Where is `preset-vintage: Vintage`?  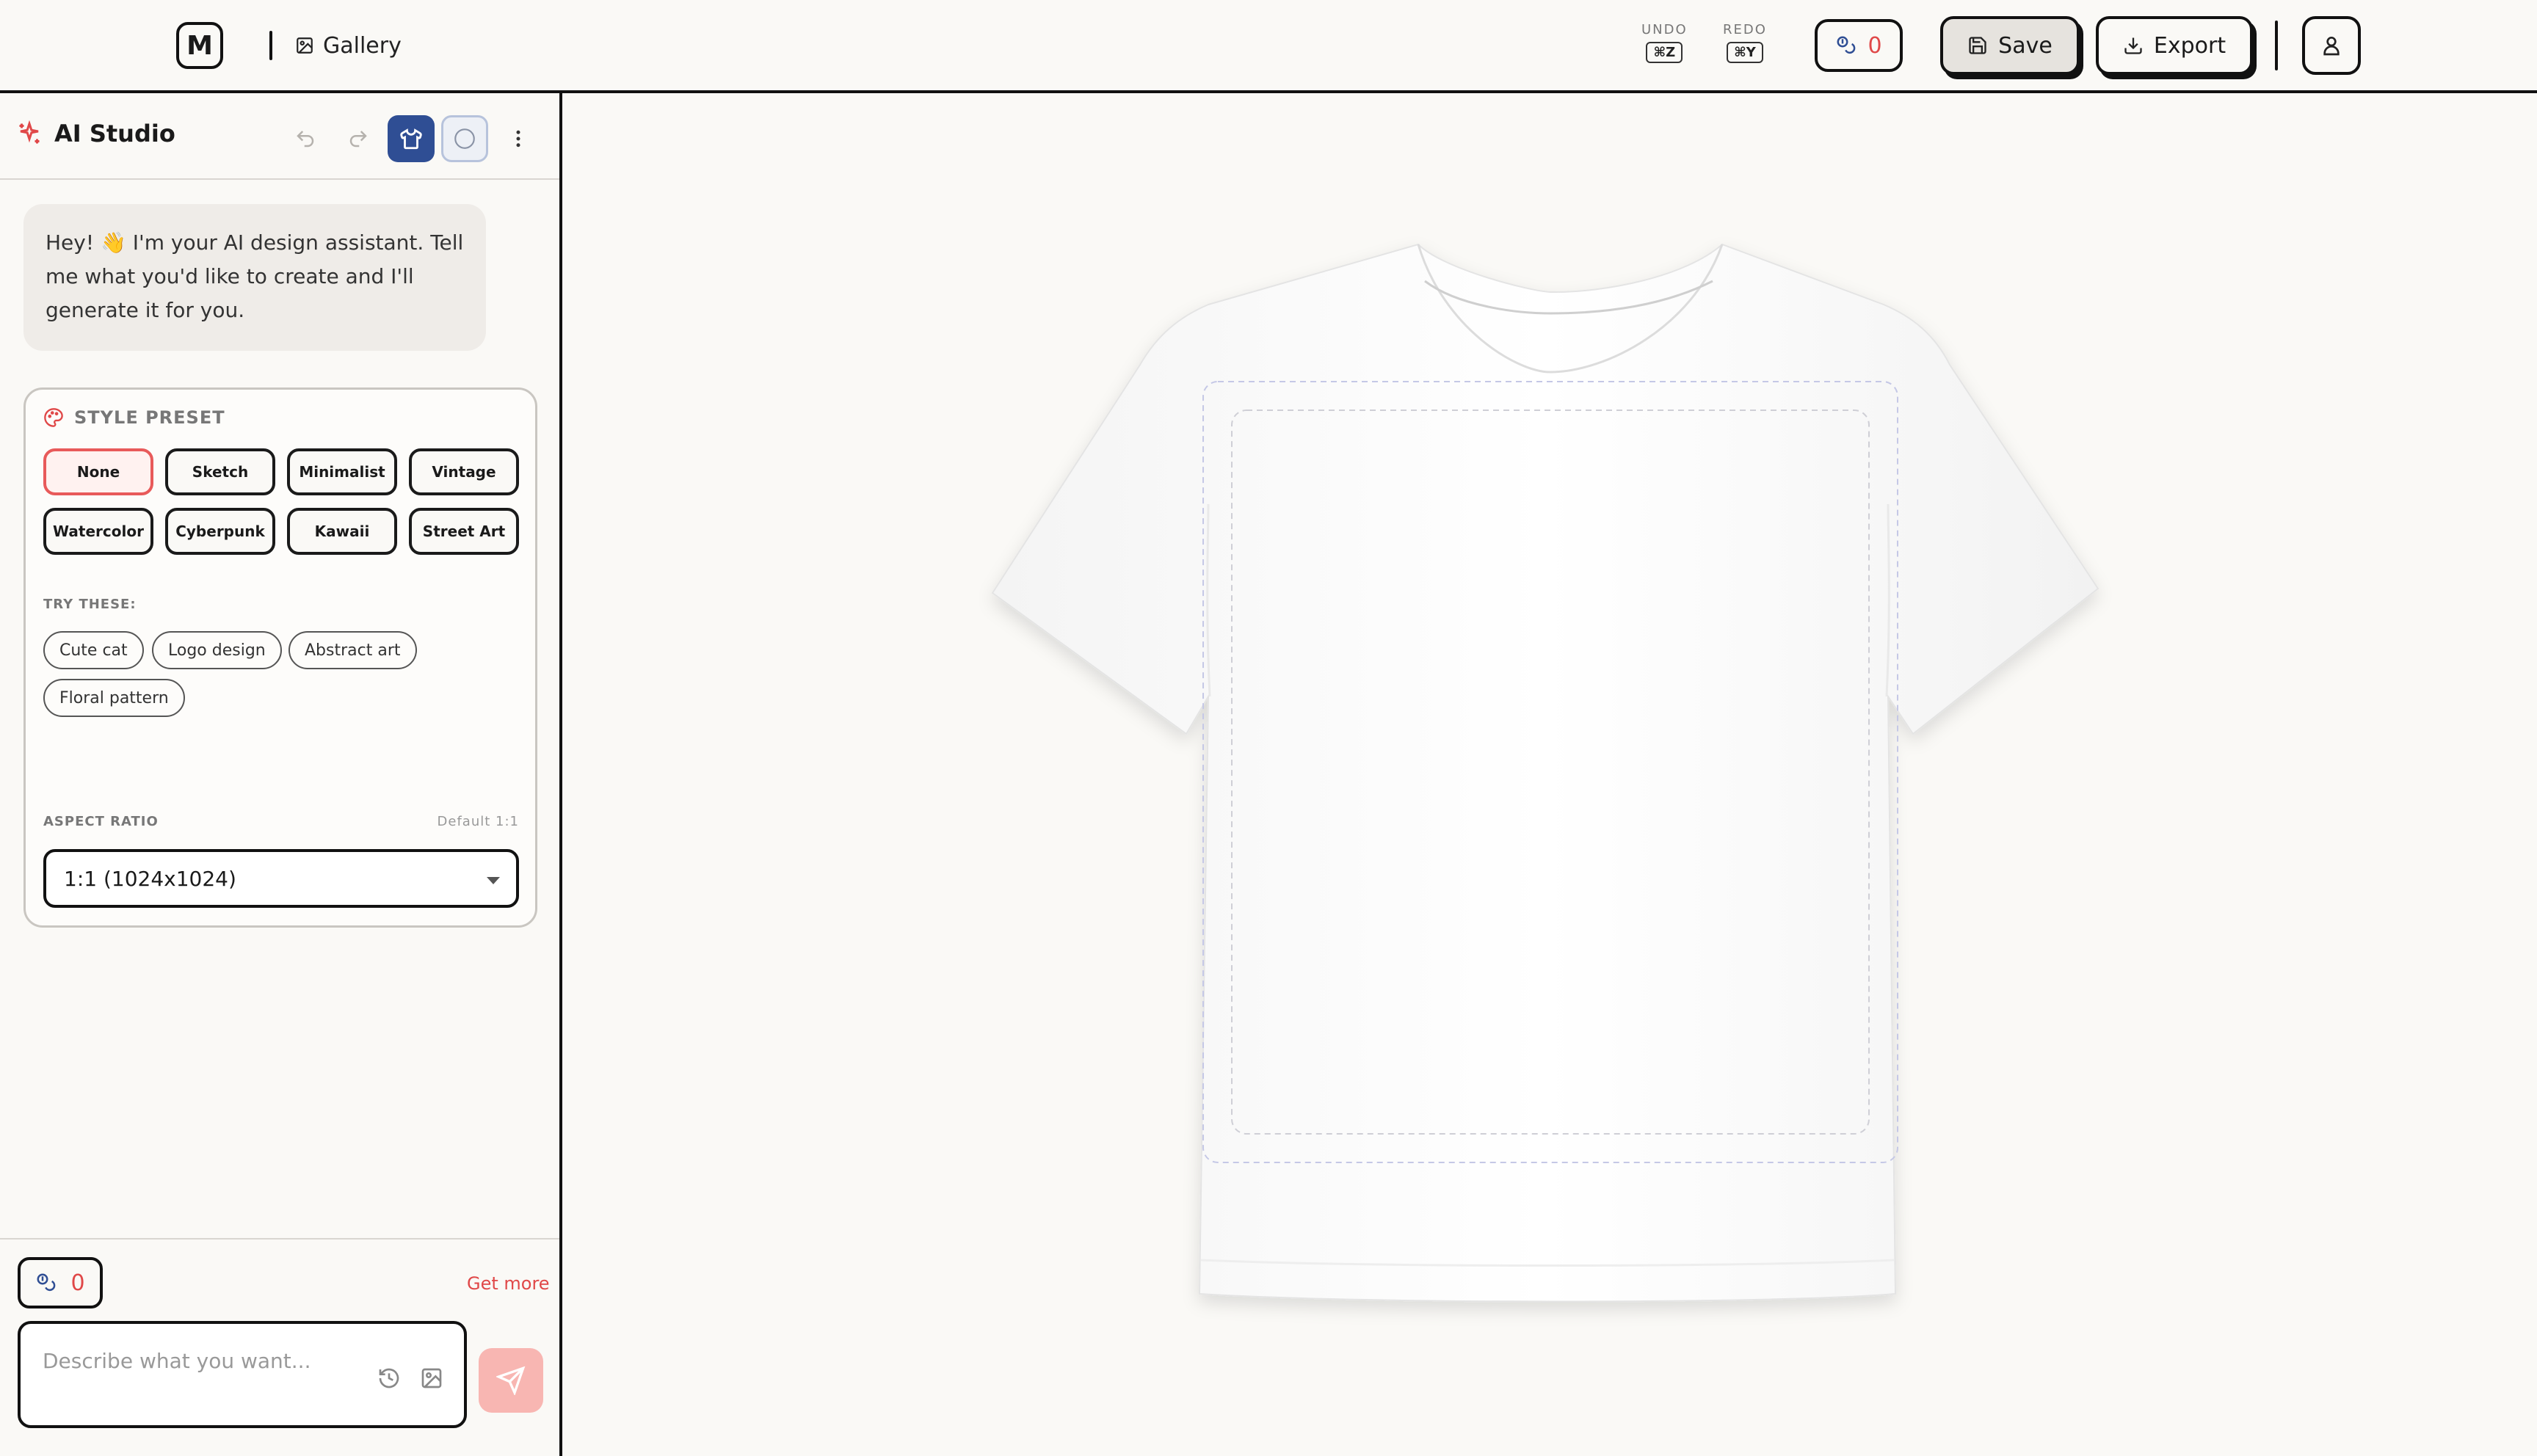 preset-vintage: Vintage is located at coordinates (464, 471).